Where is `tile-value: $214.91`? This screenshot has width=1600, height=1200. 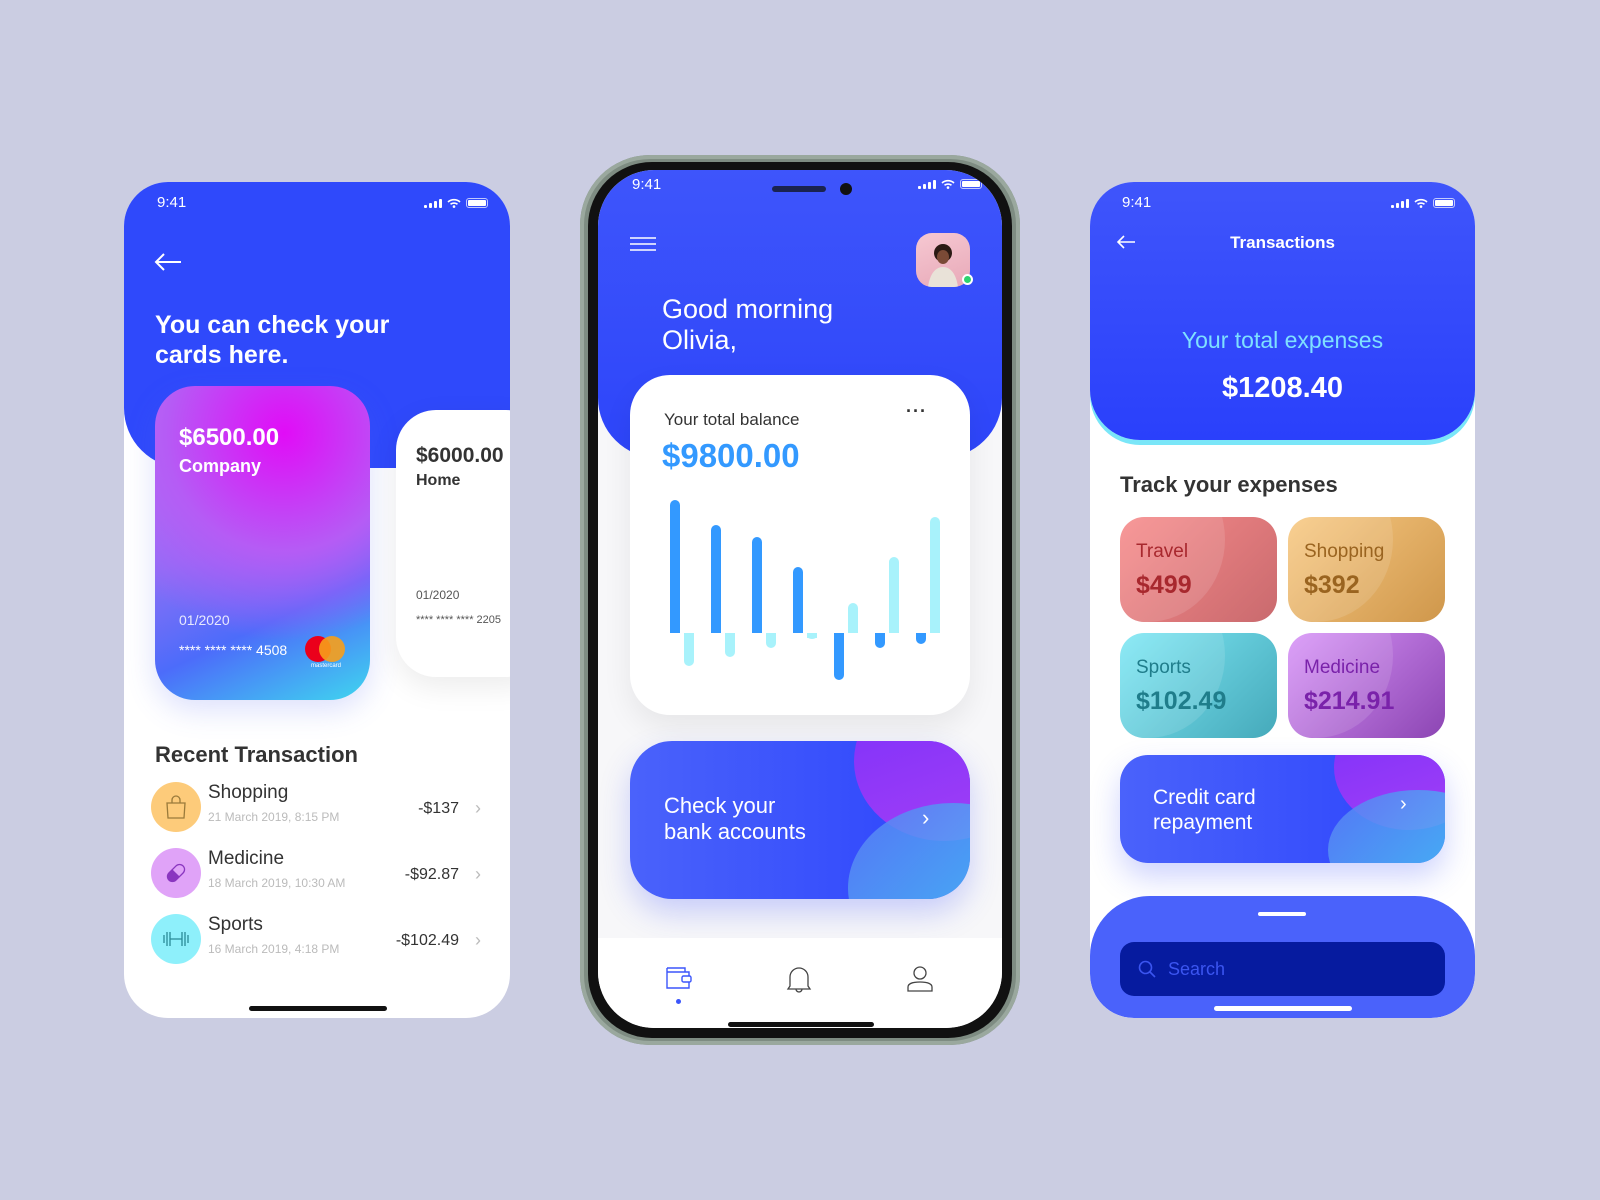
tile-value: $214.91 is located at coordinates (1349, 701).